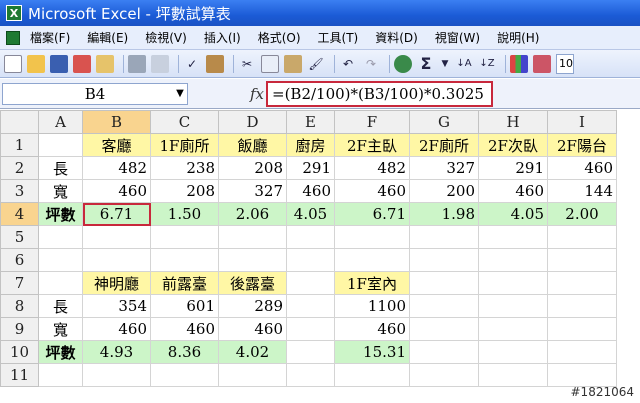 The width and height of the screenshot is (640, 403). Describe the element at coordinates (116, 122) in the screenshot. I see `column-header-b: B` at that location.